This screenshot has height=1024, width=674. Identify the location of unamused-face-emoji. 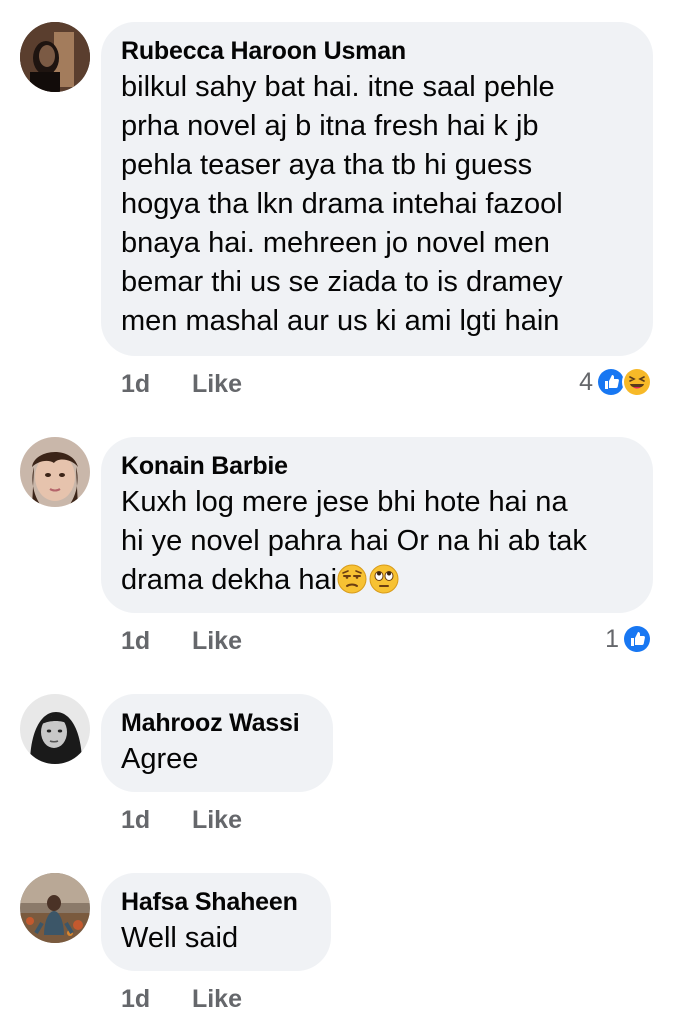
(352, 579).